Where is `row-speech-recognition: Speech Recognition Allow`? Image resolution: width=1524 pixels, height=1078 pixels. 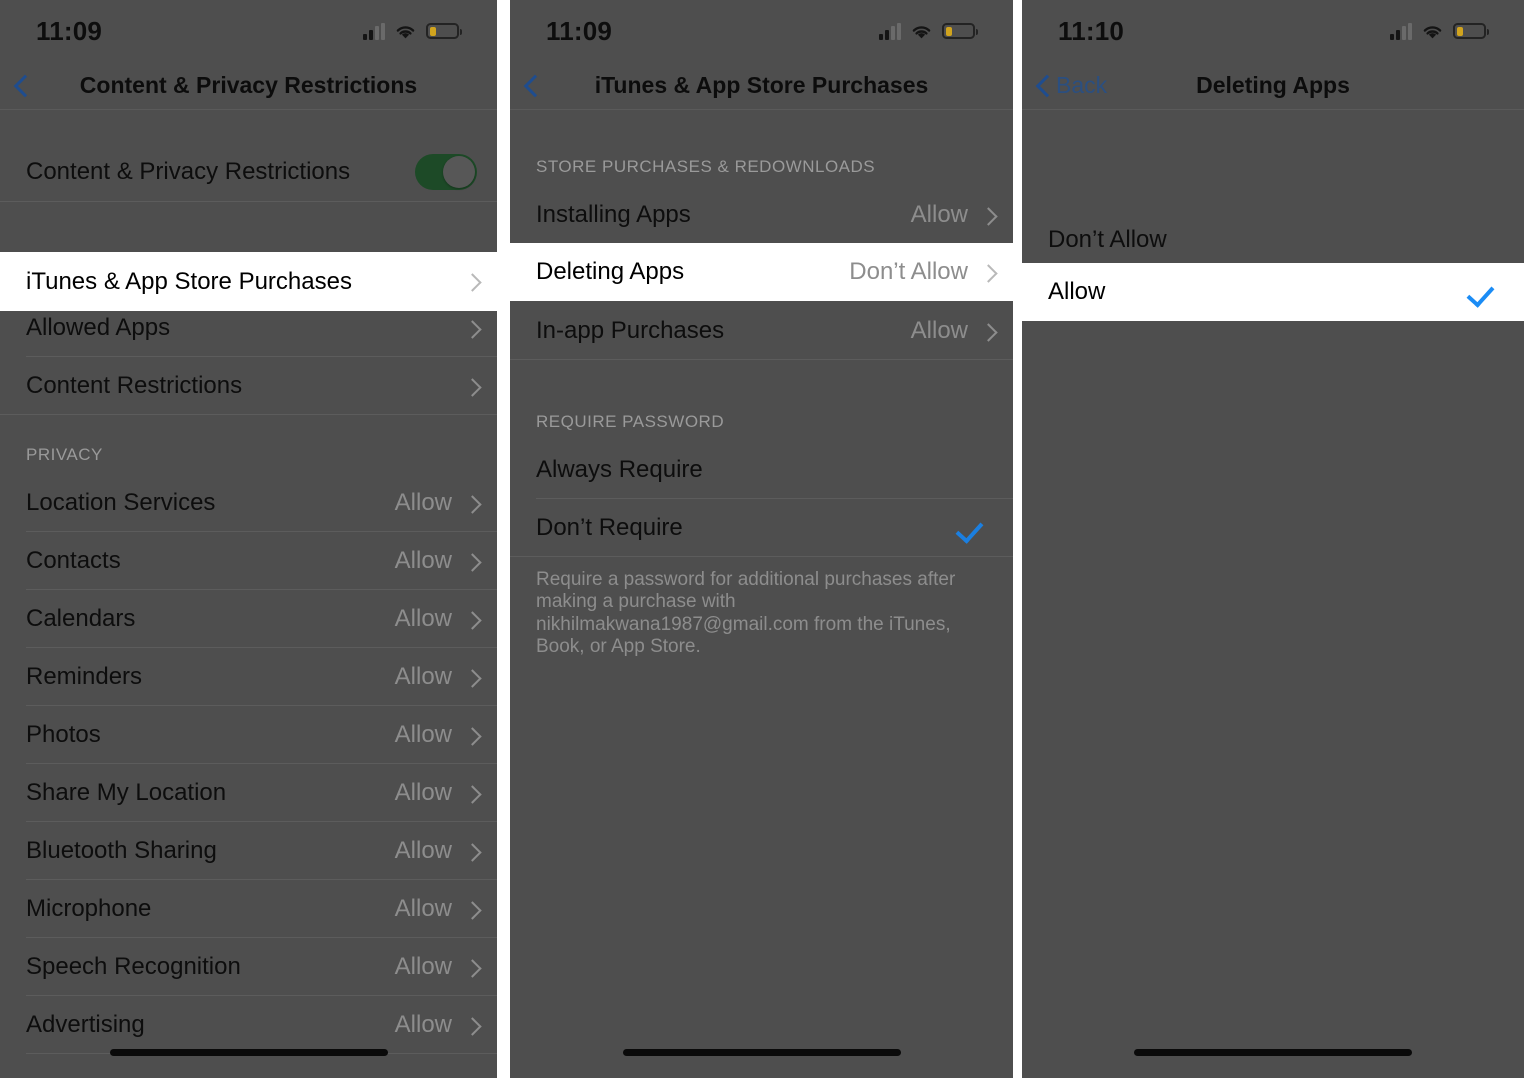 row-speech-recognition: Speech Recognition Allow is located at coordinates (248, 967).